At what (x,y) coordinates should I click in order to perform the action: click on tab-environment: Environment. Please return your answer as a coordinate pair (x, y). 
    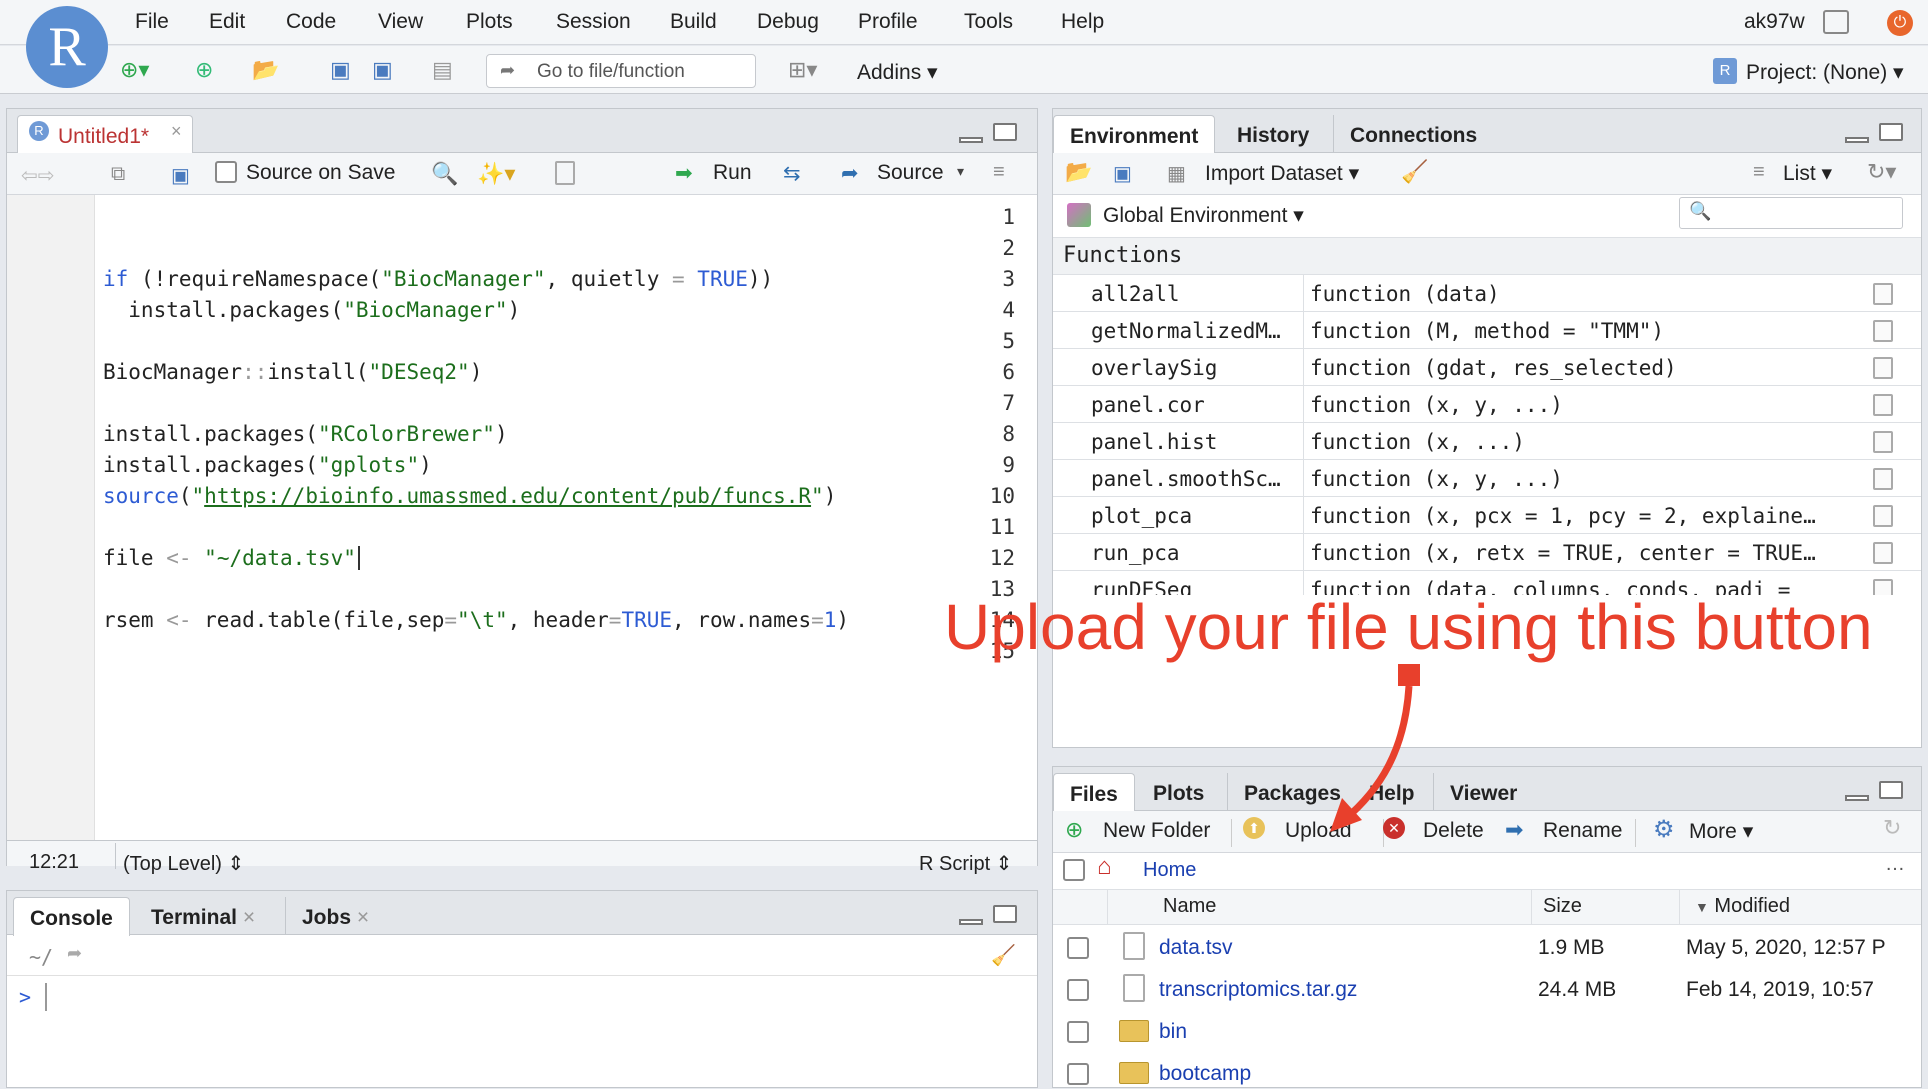
    Looking at the image, I should click on (1134, 134).